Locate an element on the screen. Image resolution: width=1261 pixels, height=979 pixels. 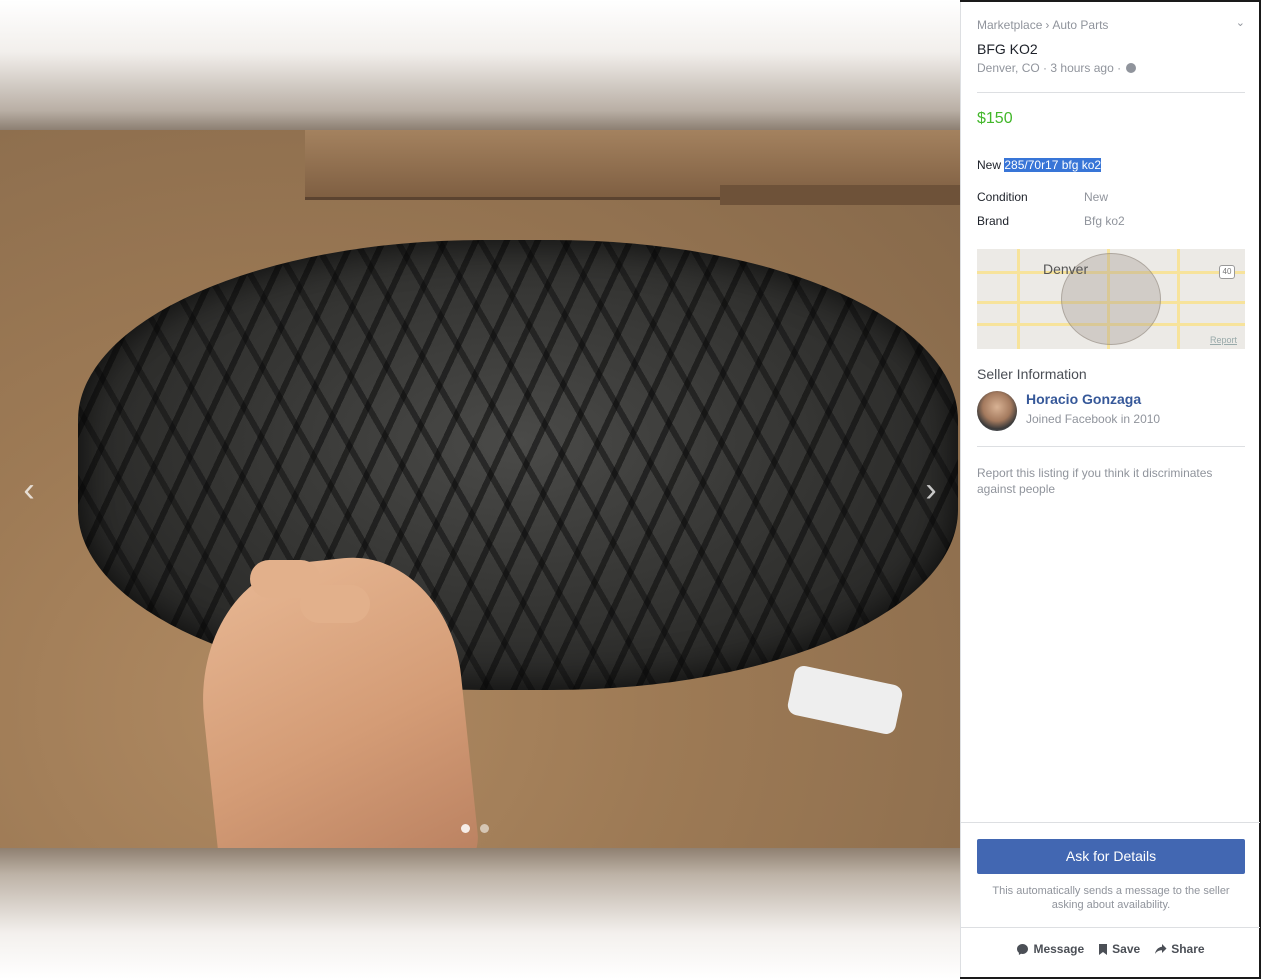
photo-blur-background-bottom is located at coordinates (480, 913).